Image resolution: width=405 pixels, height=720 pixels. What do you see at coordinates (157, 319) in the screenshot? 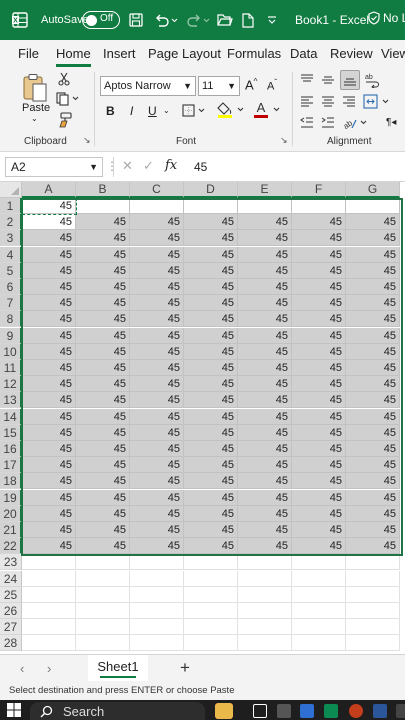
I see `cell-c8: 45` at bounding box center [157, 319].